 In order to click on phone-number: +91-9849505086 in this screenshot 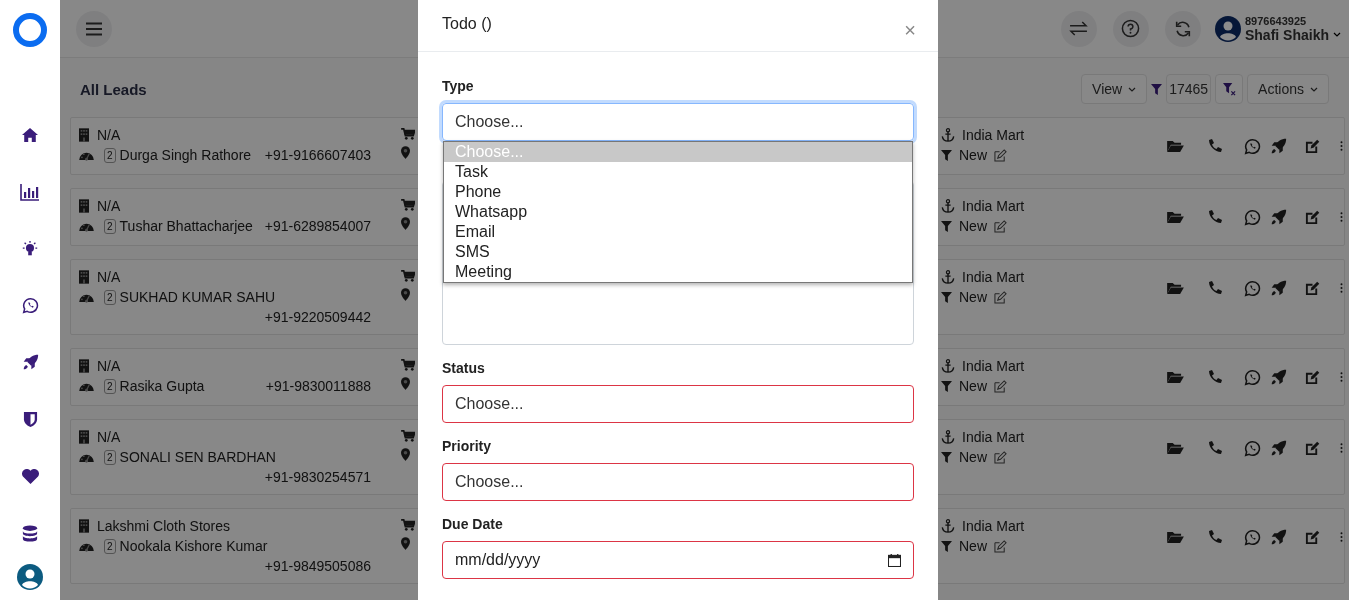, I will do `click(317, 566)`.